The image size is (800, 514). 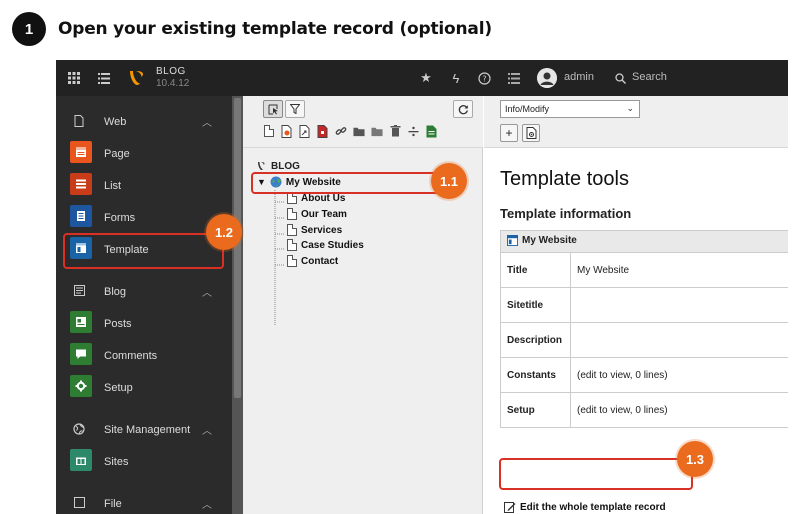 I want to click on highlight-edit-template-record, so click(x=596, y=474).